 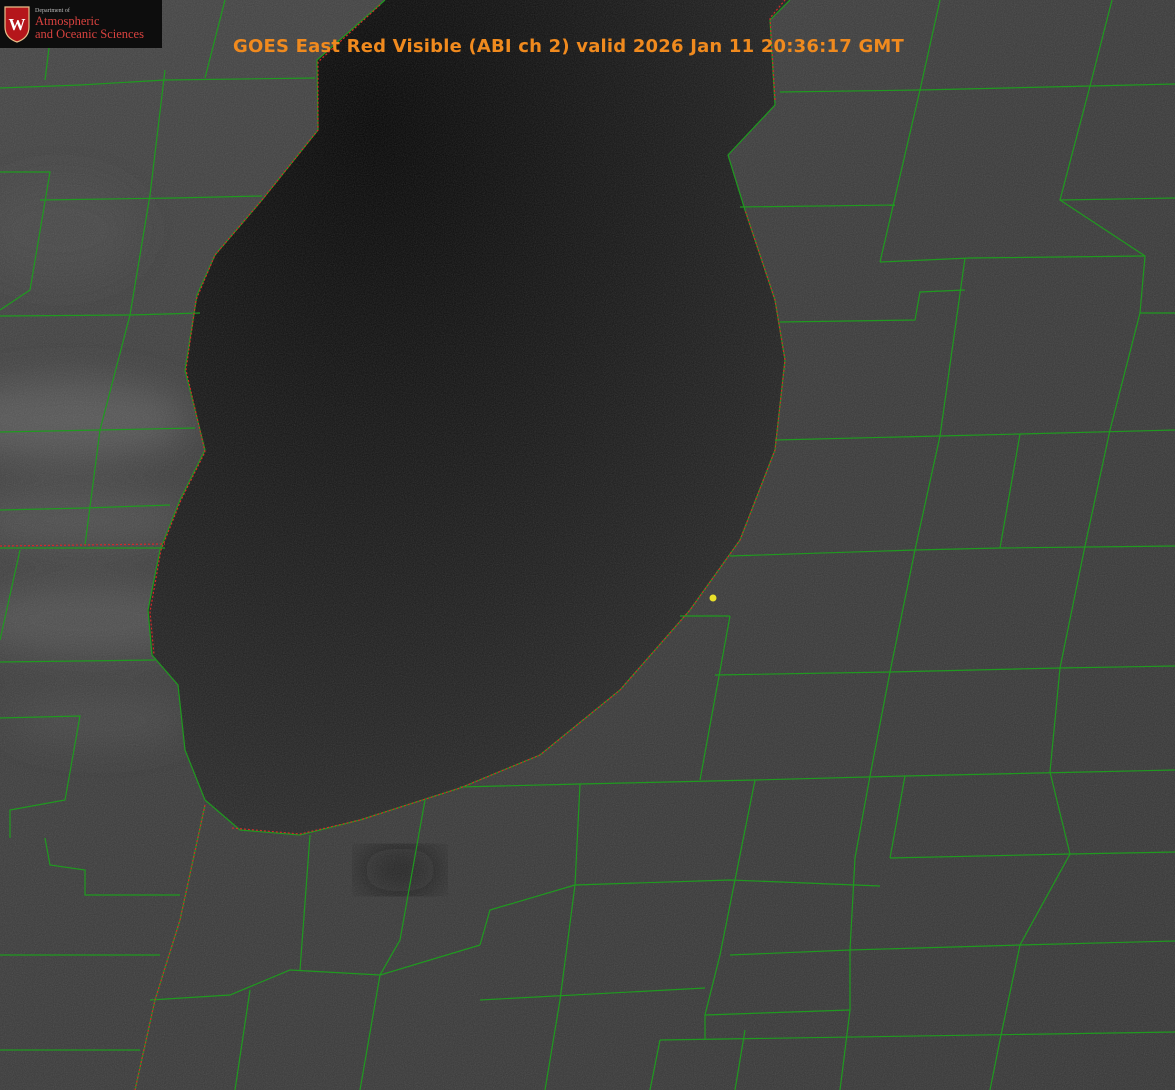 I want to click on logo-department-label: Department of, so click(x=52, y=10).